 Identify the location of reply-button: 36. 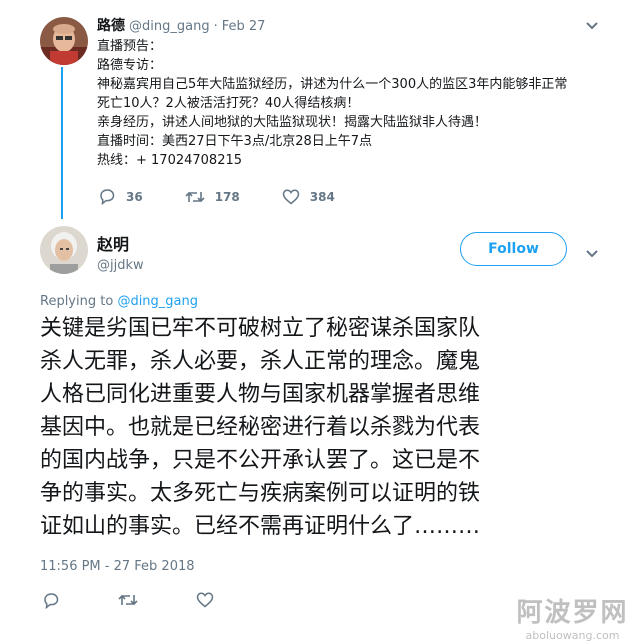
(120, 196).